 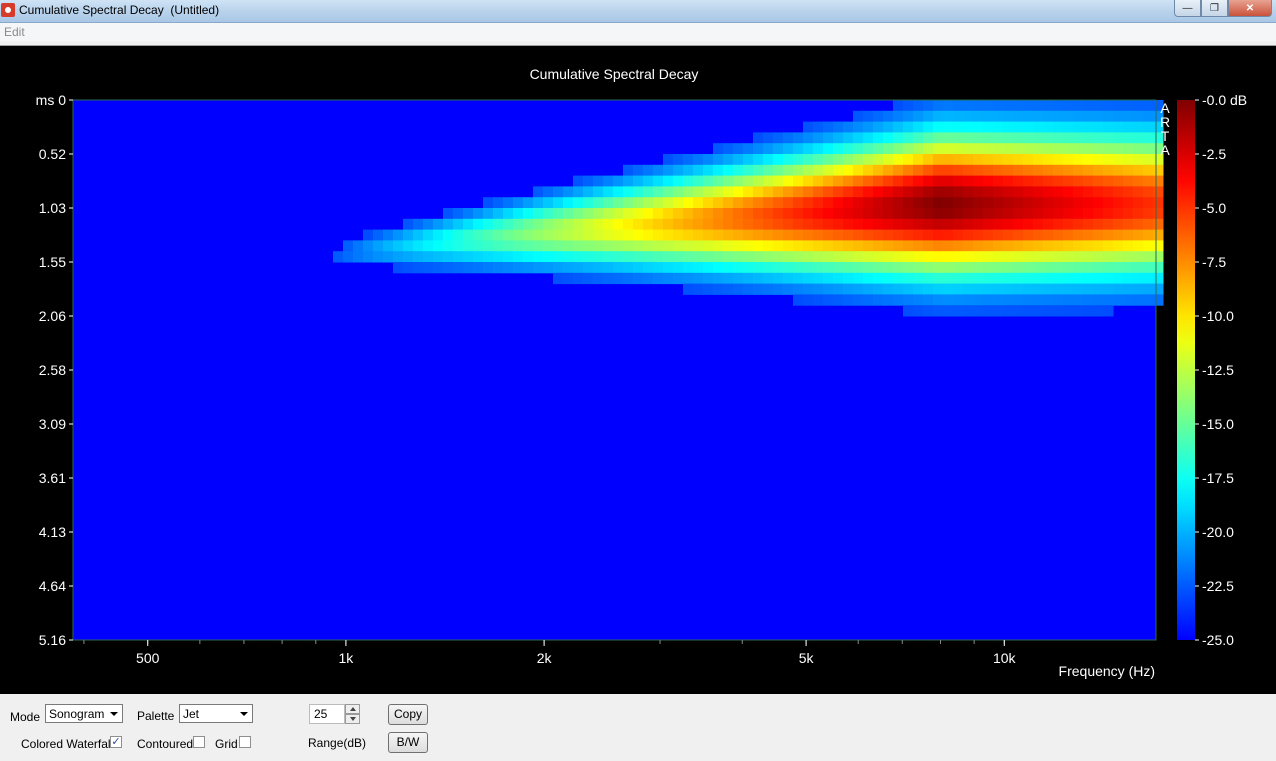 What do you see at coordinates (84, 713) in the screenshot?
I see `mode-select: Sonogram` at bounding box center [84, 713].